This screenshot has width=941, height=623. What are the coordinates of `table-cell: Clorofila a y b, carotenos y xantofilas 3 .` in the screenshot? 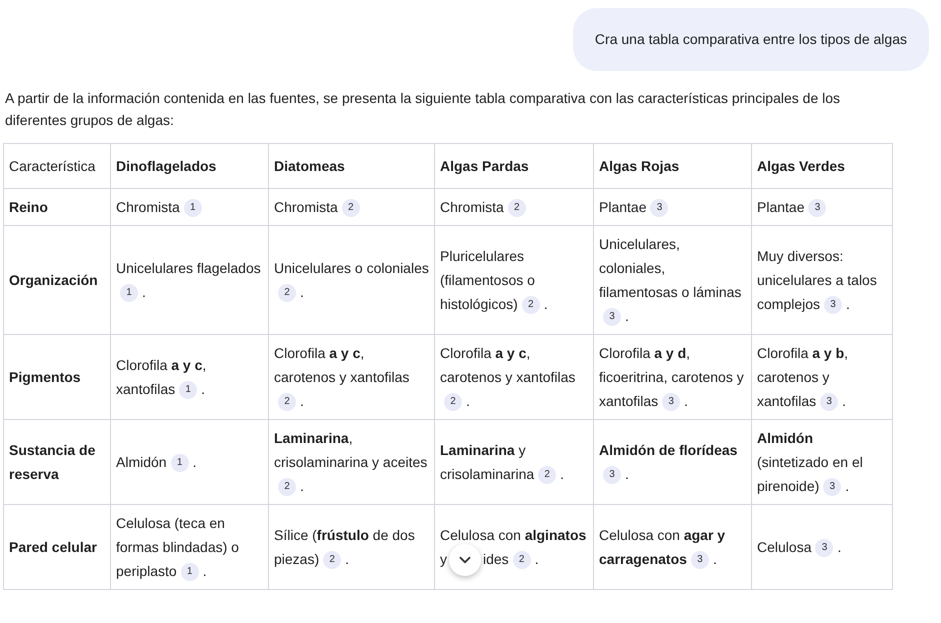 It's located at (802, 377).